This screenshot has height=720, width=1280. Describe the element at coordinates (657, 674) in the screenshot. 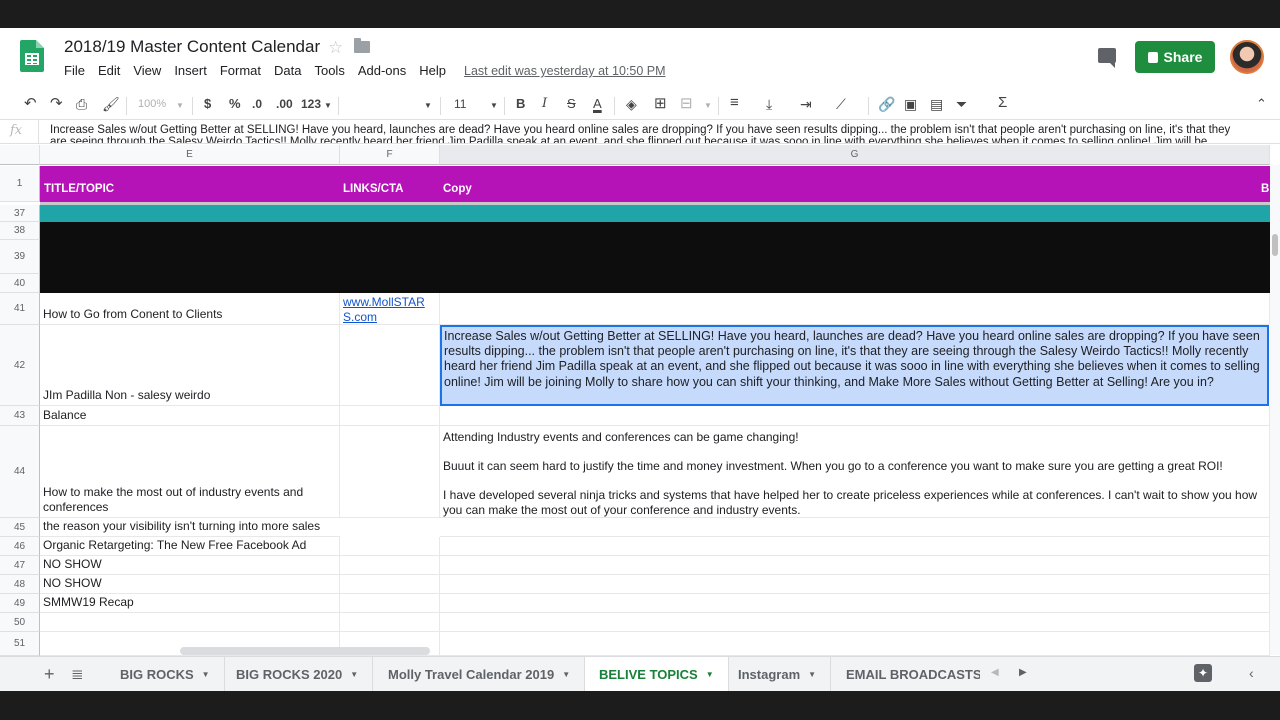

I see `tab-belive-topics: BELIVE TOPICS ▼` at that location.